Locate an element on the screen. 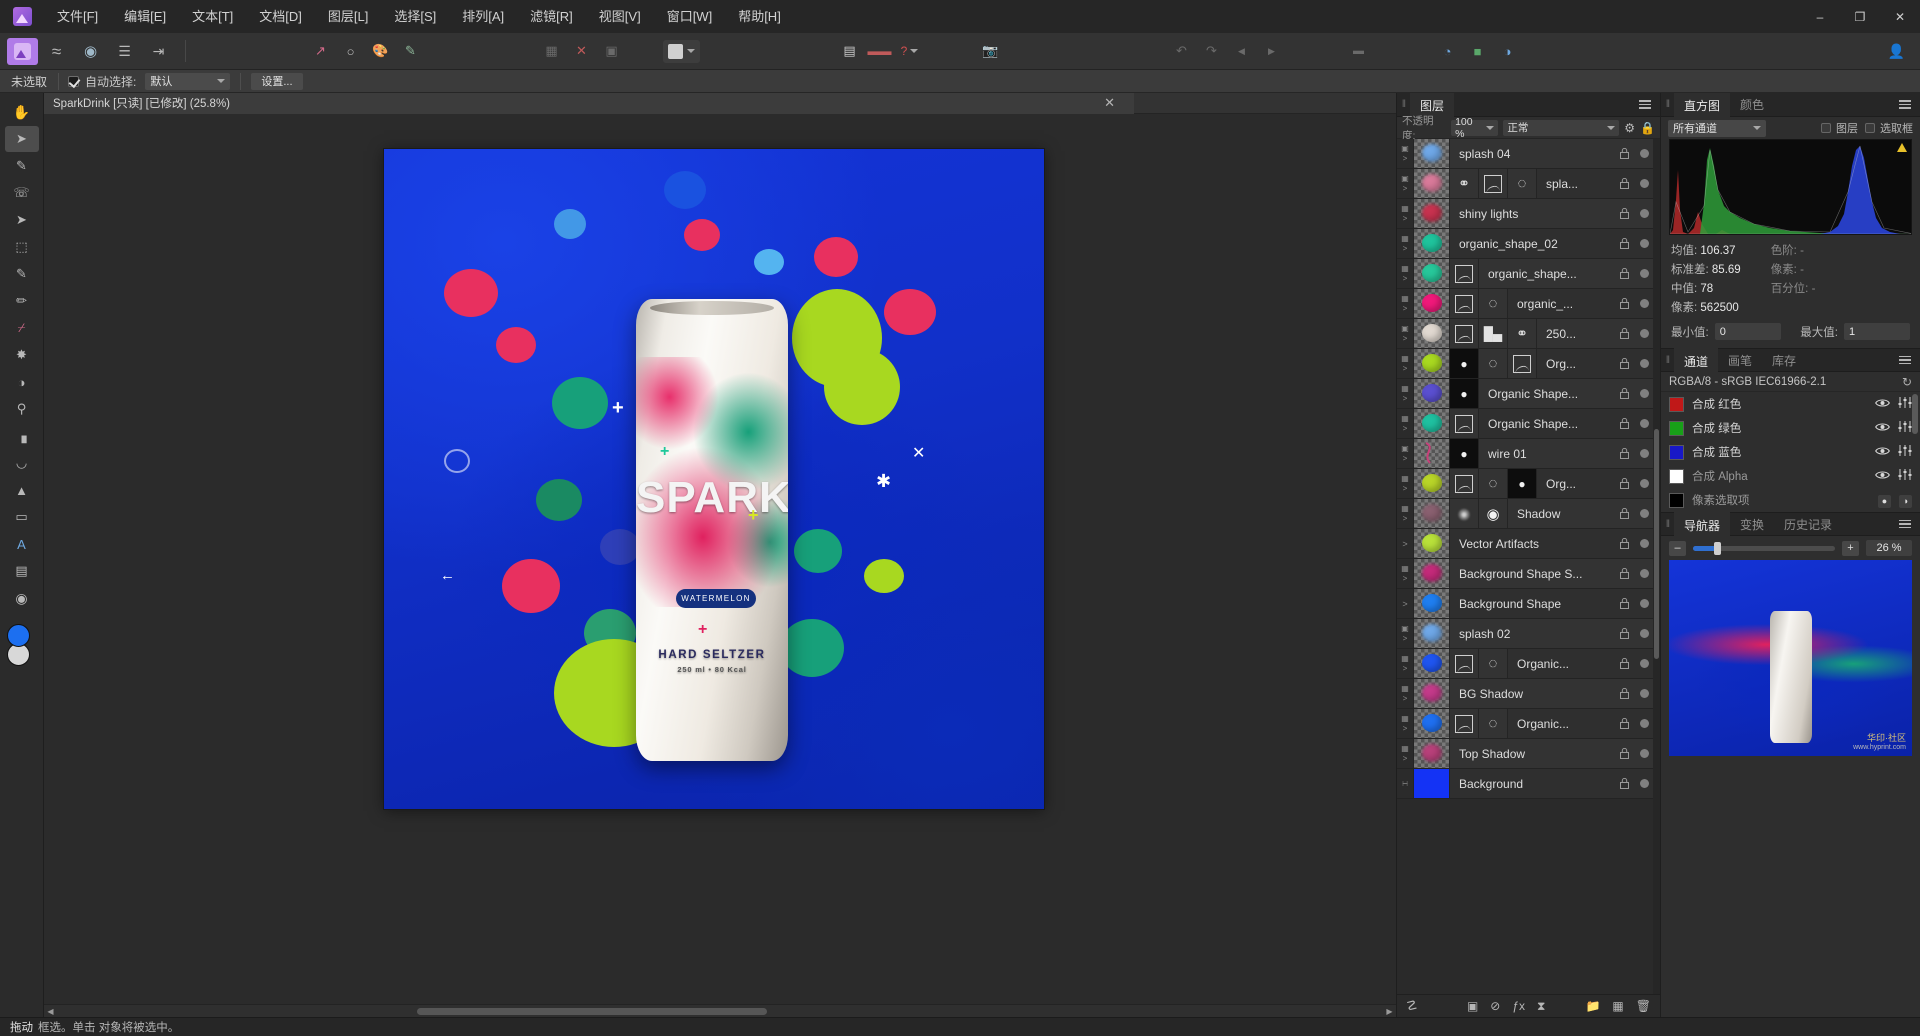 The height and width of the screenshot is (1036, 1920). tool-pointer: ➤ is located at coordinates (21, 139).